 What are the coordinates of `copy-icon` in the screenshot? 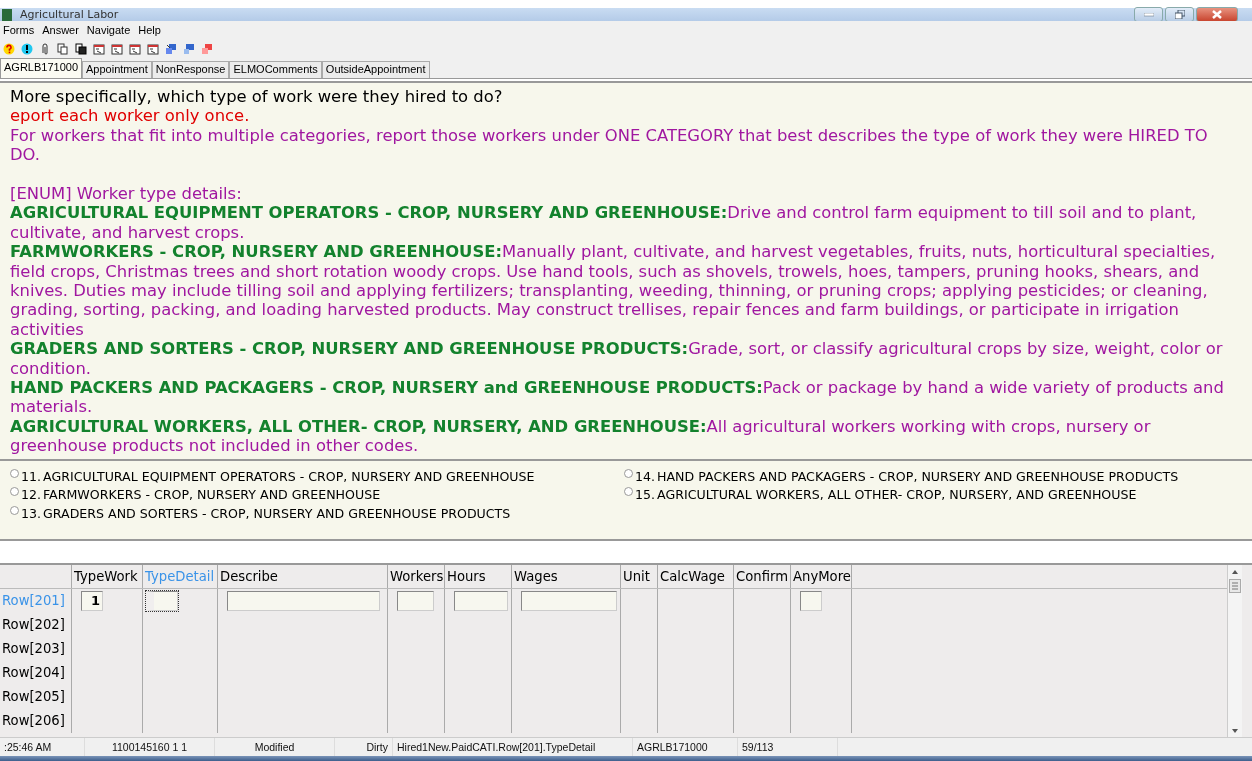 It's located at (81, 49).